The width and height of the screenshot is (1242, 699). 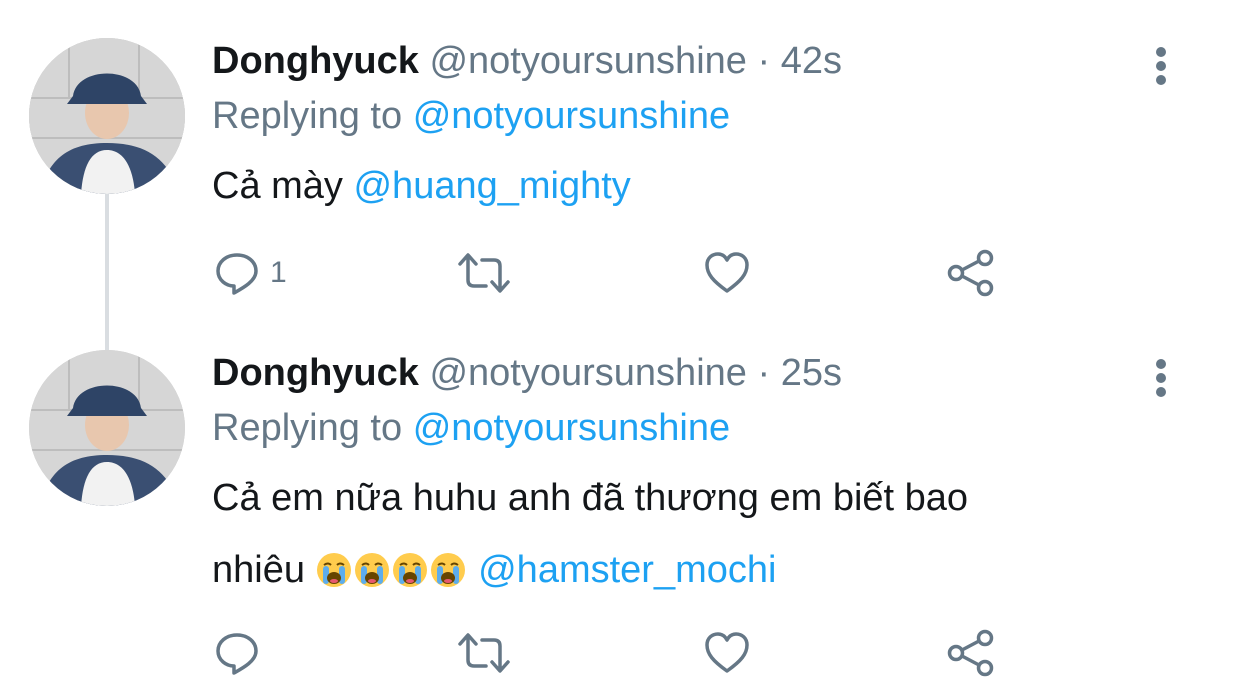 I want to click on tweet-text: Cả mày @huang_mighty, so click(x=421, y=186).